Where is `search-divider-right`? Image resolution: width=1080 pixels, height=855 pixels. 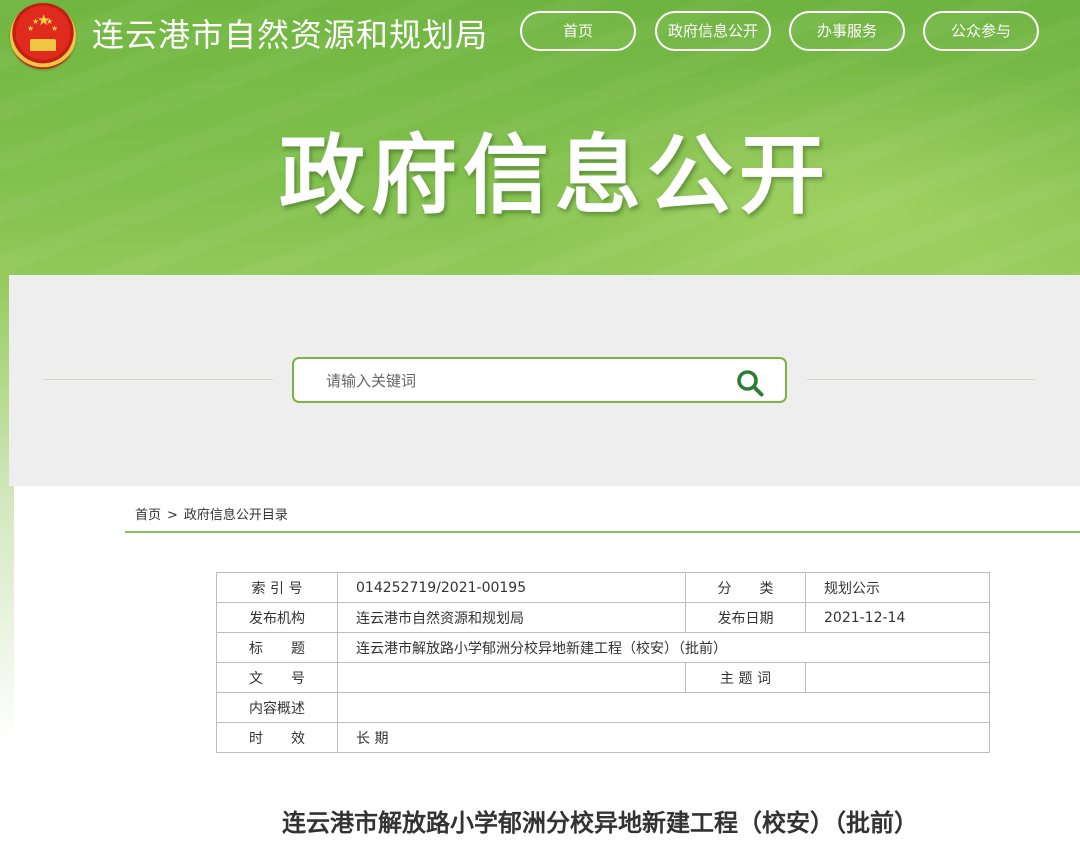
search-divider-right is located at coordinates (921, 379).